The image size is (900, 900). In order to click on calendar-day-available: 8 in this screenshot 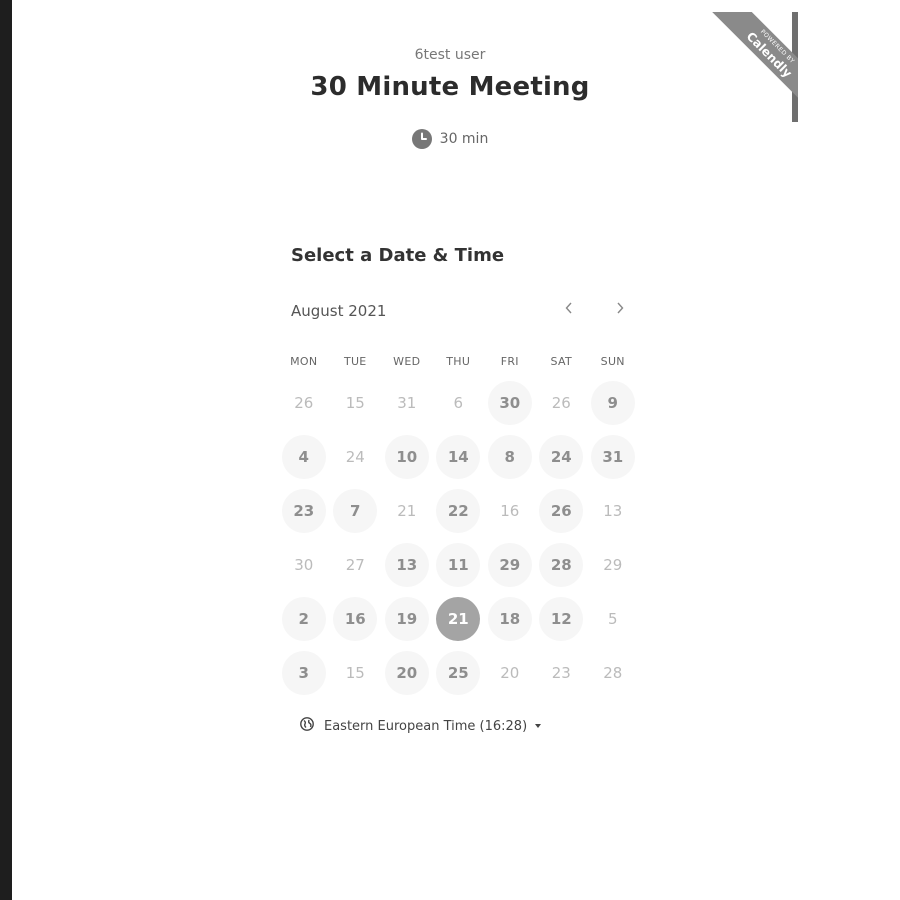, I will do `click(509, 457)`.